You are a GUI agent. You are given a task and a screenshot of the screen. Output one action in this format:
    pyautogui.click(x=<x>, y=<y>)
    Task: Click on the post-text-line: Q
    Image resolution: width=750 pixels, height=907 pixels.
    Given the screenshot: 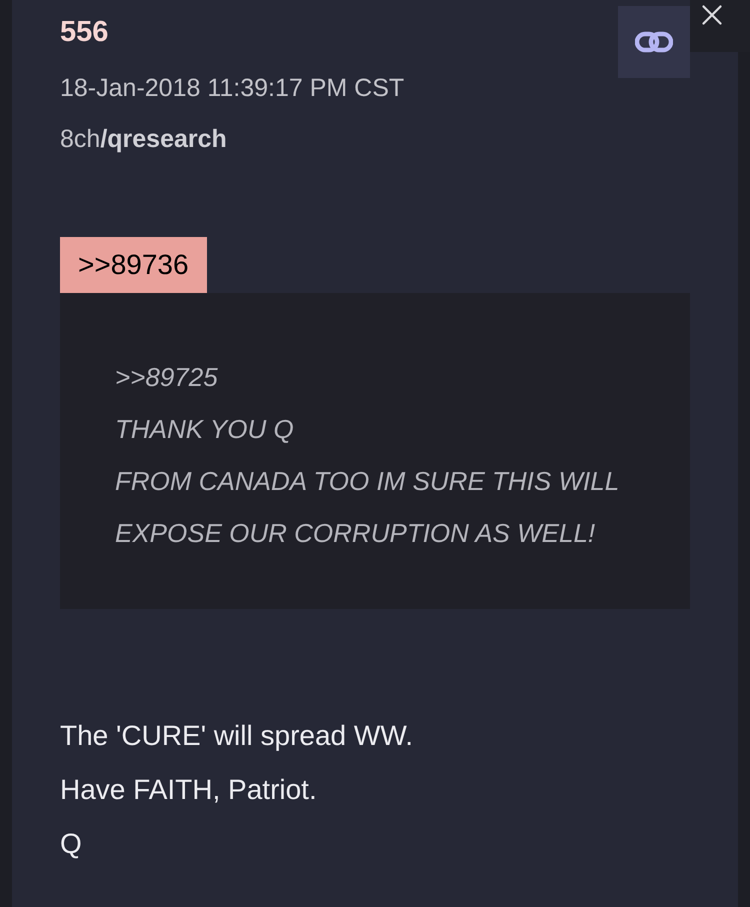 What is the action you would take?
    pyautogui.click(x=71, y=844)
    